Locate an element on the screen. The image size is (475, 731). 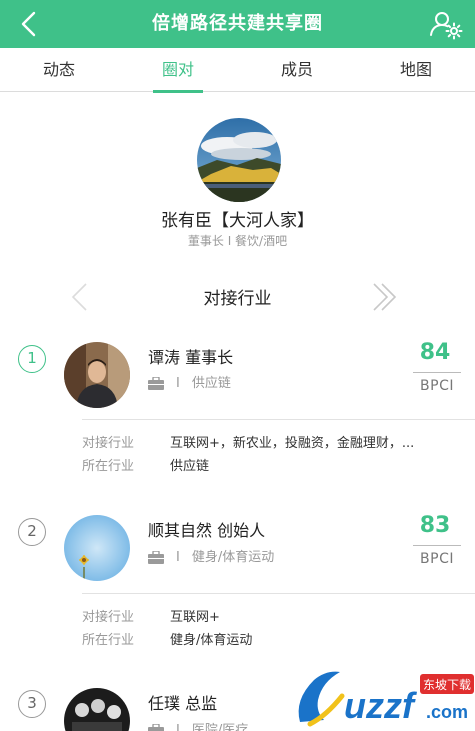
user-settings-icon is located at coordinates (446, 26).